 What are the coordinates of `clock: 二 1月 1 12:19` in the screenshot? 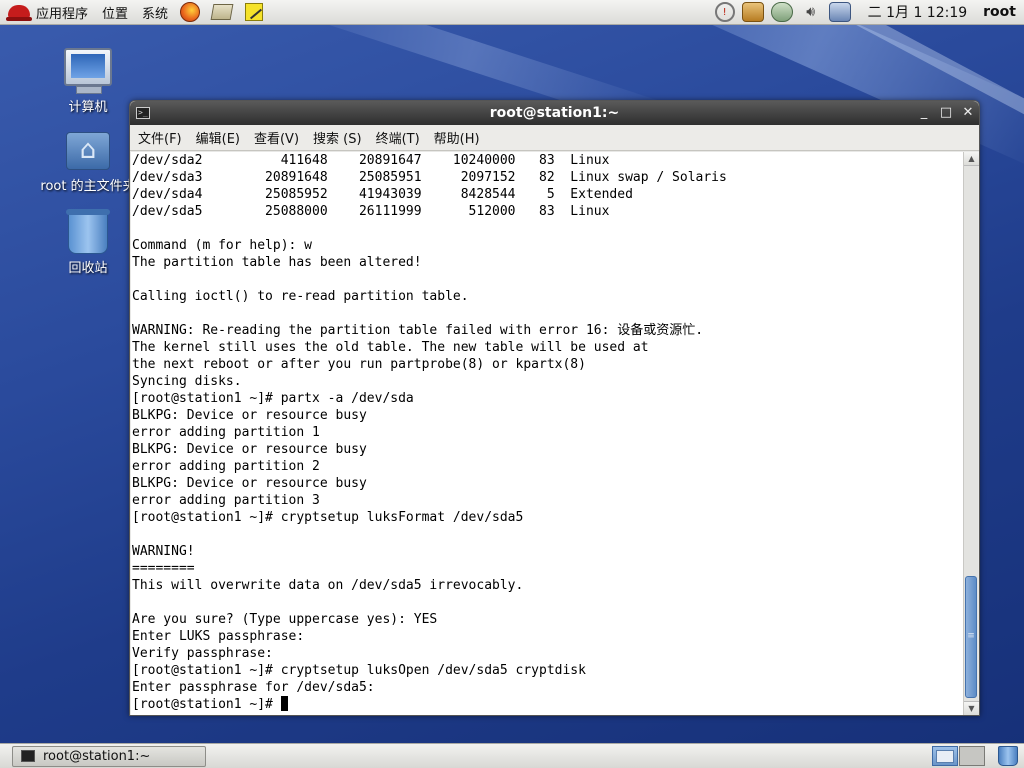 It's located at (918, 12).